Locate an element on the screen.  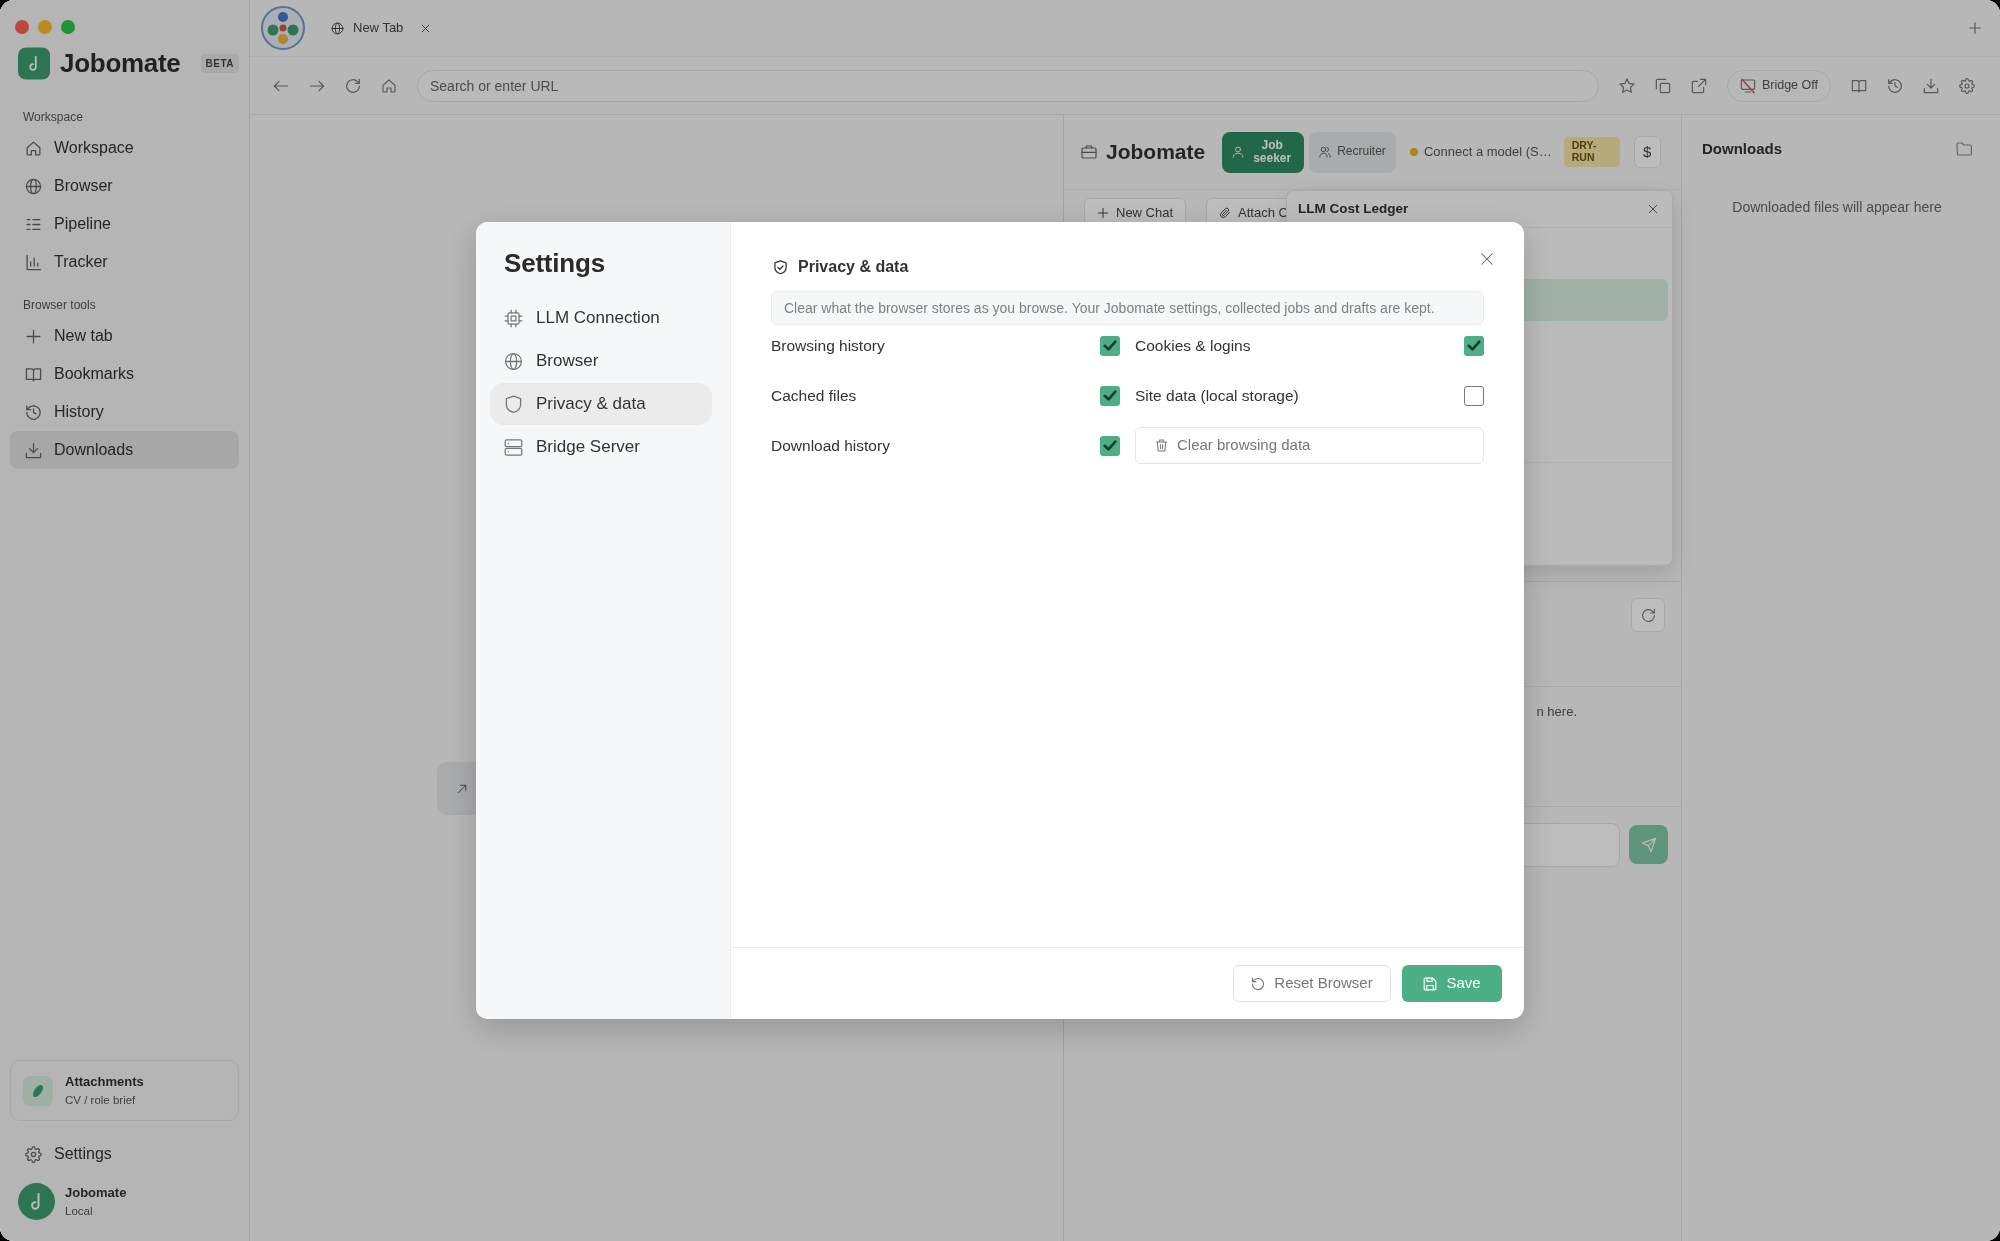
settings-icon is located at coordinates (1967, 85).